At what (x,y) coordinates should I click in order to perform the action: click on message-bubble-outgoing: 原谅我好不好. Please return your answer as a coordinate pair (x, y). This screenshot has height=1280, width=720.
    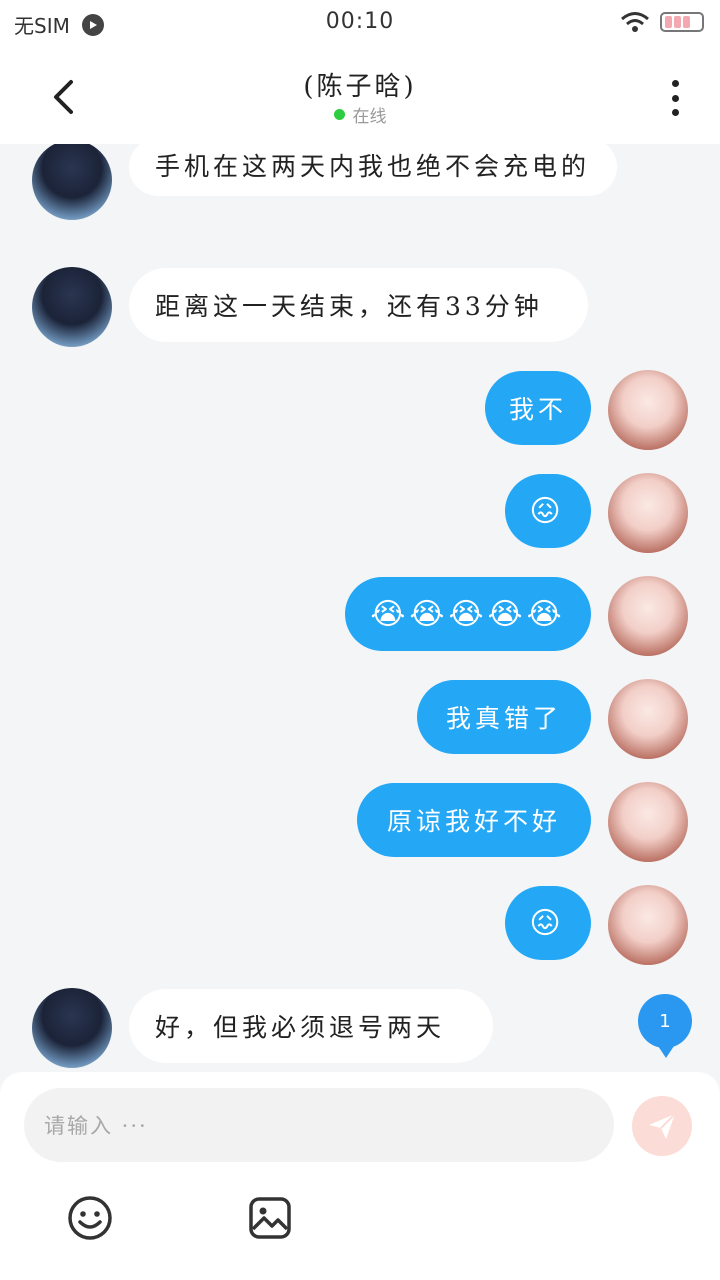
    Looking at the image, I should click on (474, 820).